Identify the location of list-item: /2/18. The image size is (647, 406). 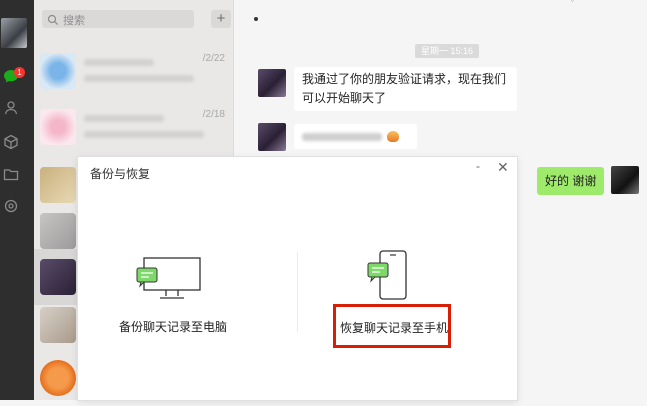
(133, 127).